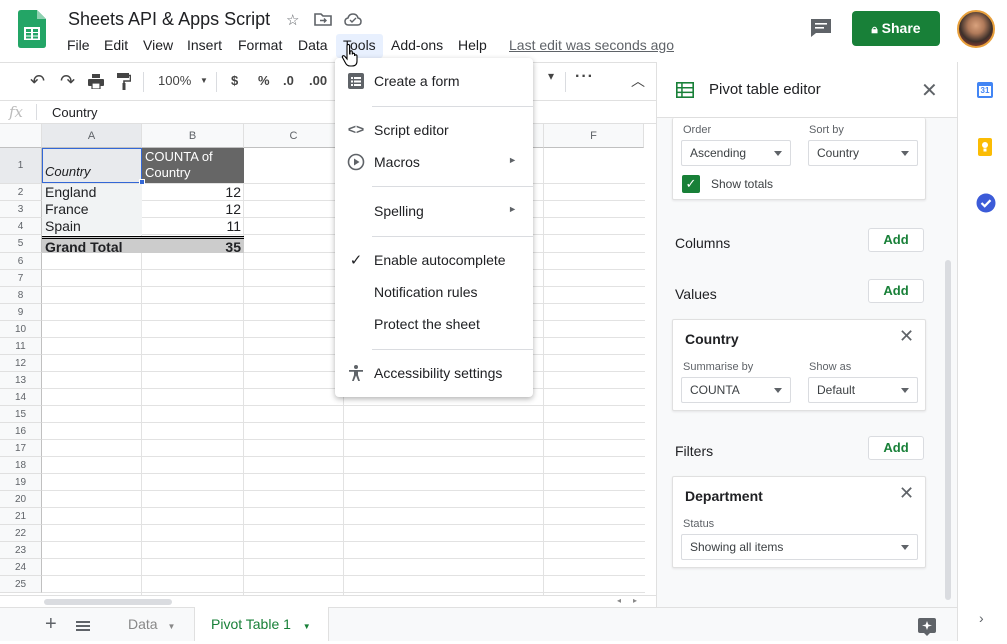 This screenshot has width=1007, height=644. I want to click on cell-b1: COUNTA of Country, so click(193, 165).